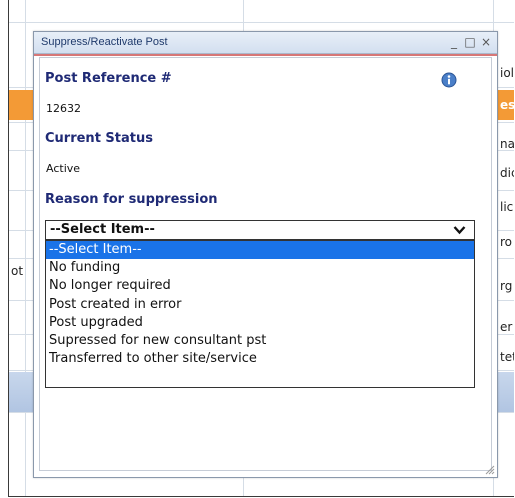 This screenshot has width=515, height=498. I want to click on background-cell-text: ro, so click(506, 242).